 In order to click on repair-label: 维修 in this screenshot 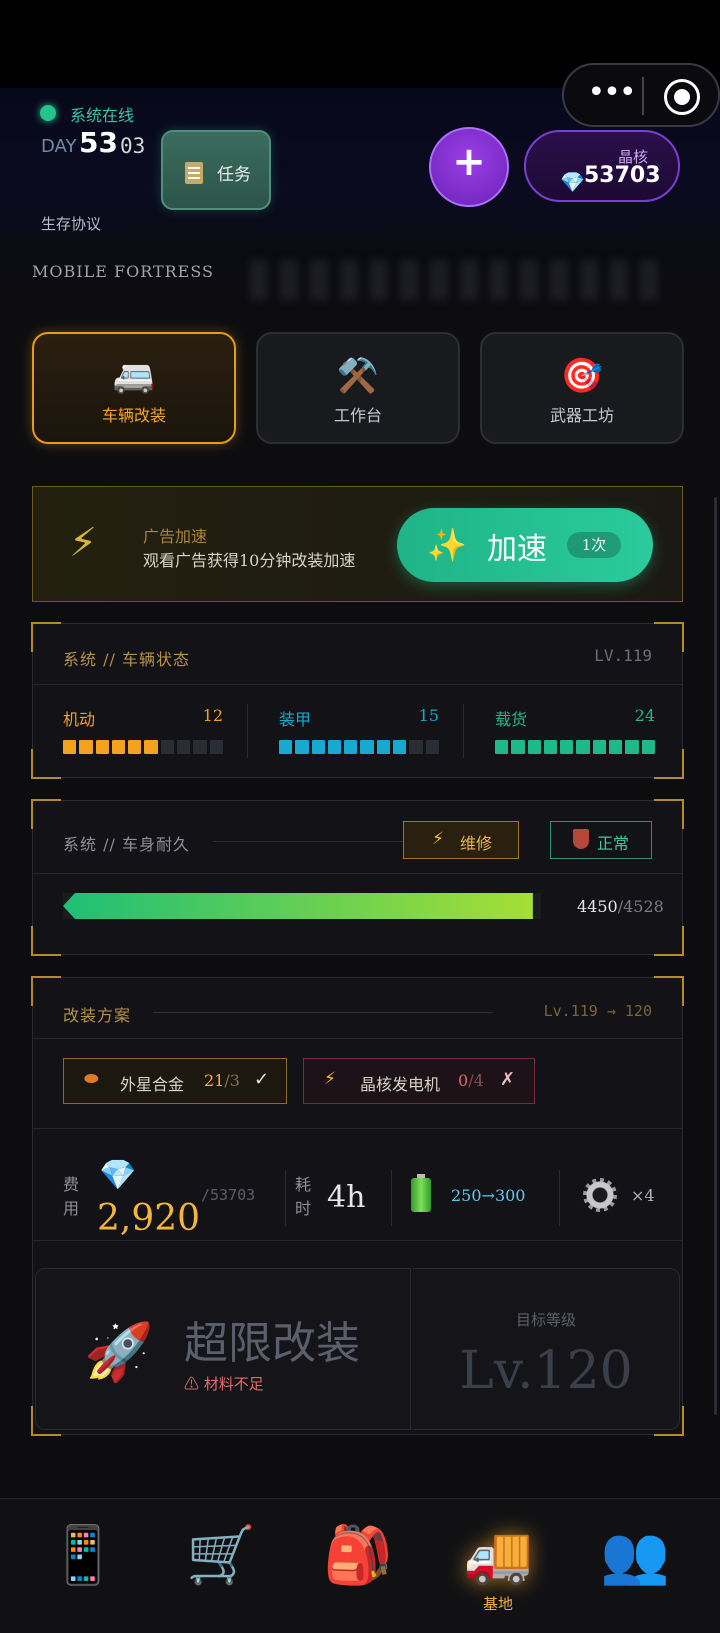, I will do `click(476, 843)`.